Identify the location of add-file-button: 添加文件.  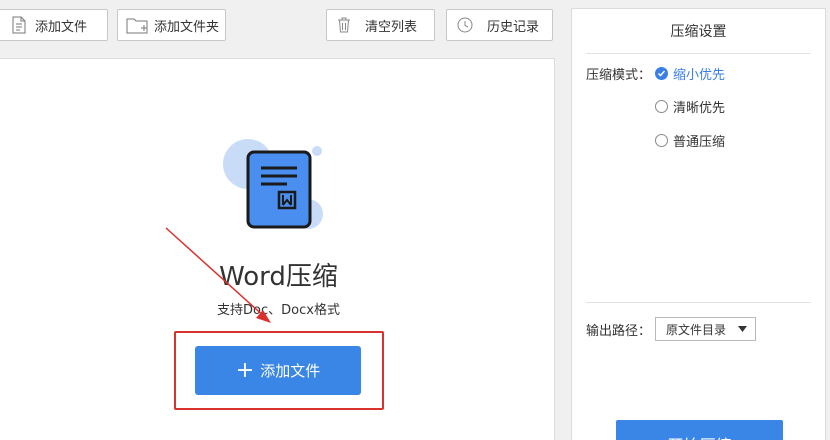
(54, 25).